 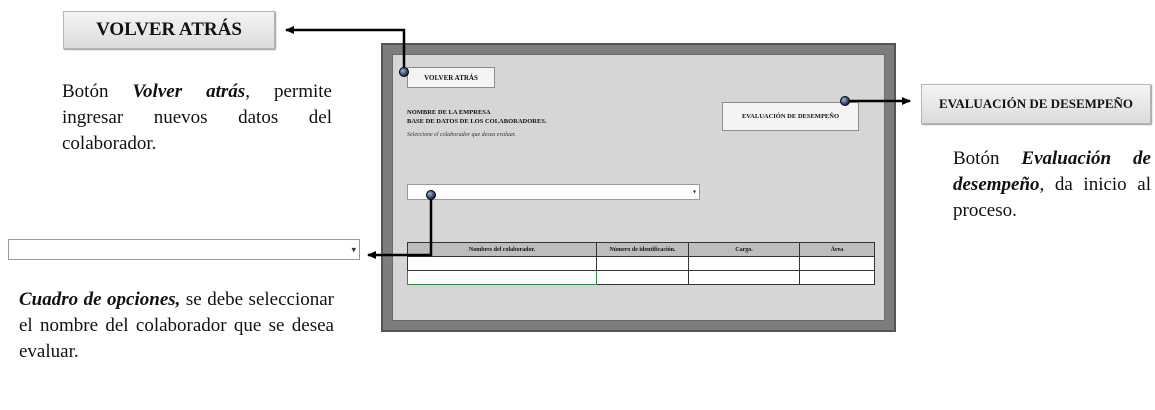 I want to click on combo-arrow, so click(x=400, y=227).